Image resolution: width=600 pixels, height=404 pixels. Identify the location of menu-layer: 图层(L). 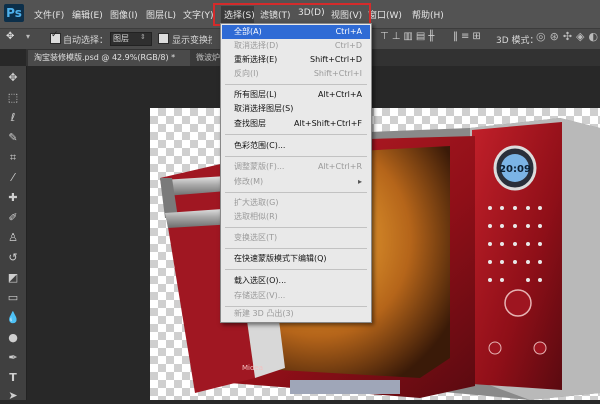
(161, 14).